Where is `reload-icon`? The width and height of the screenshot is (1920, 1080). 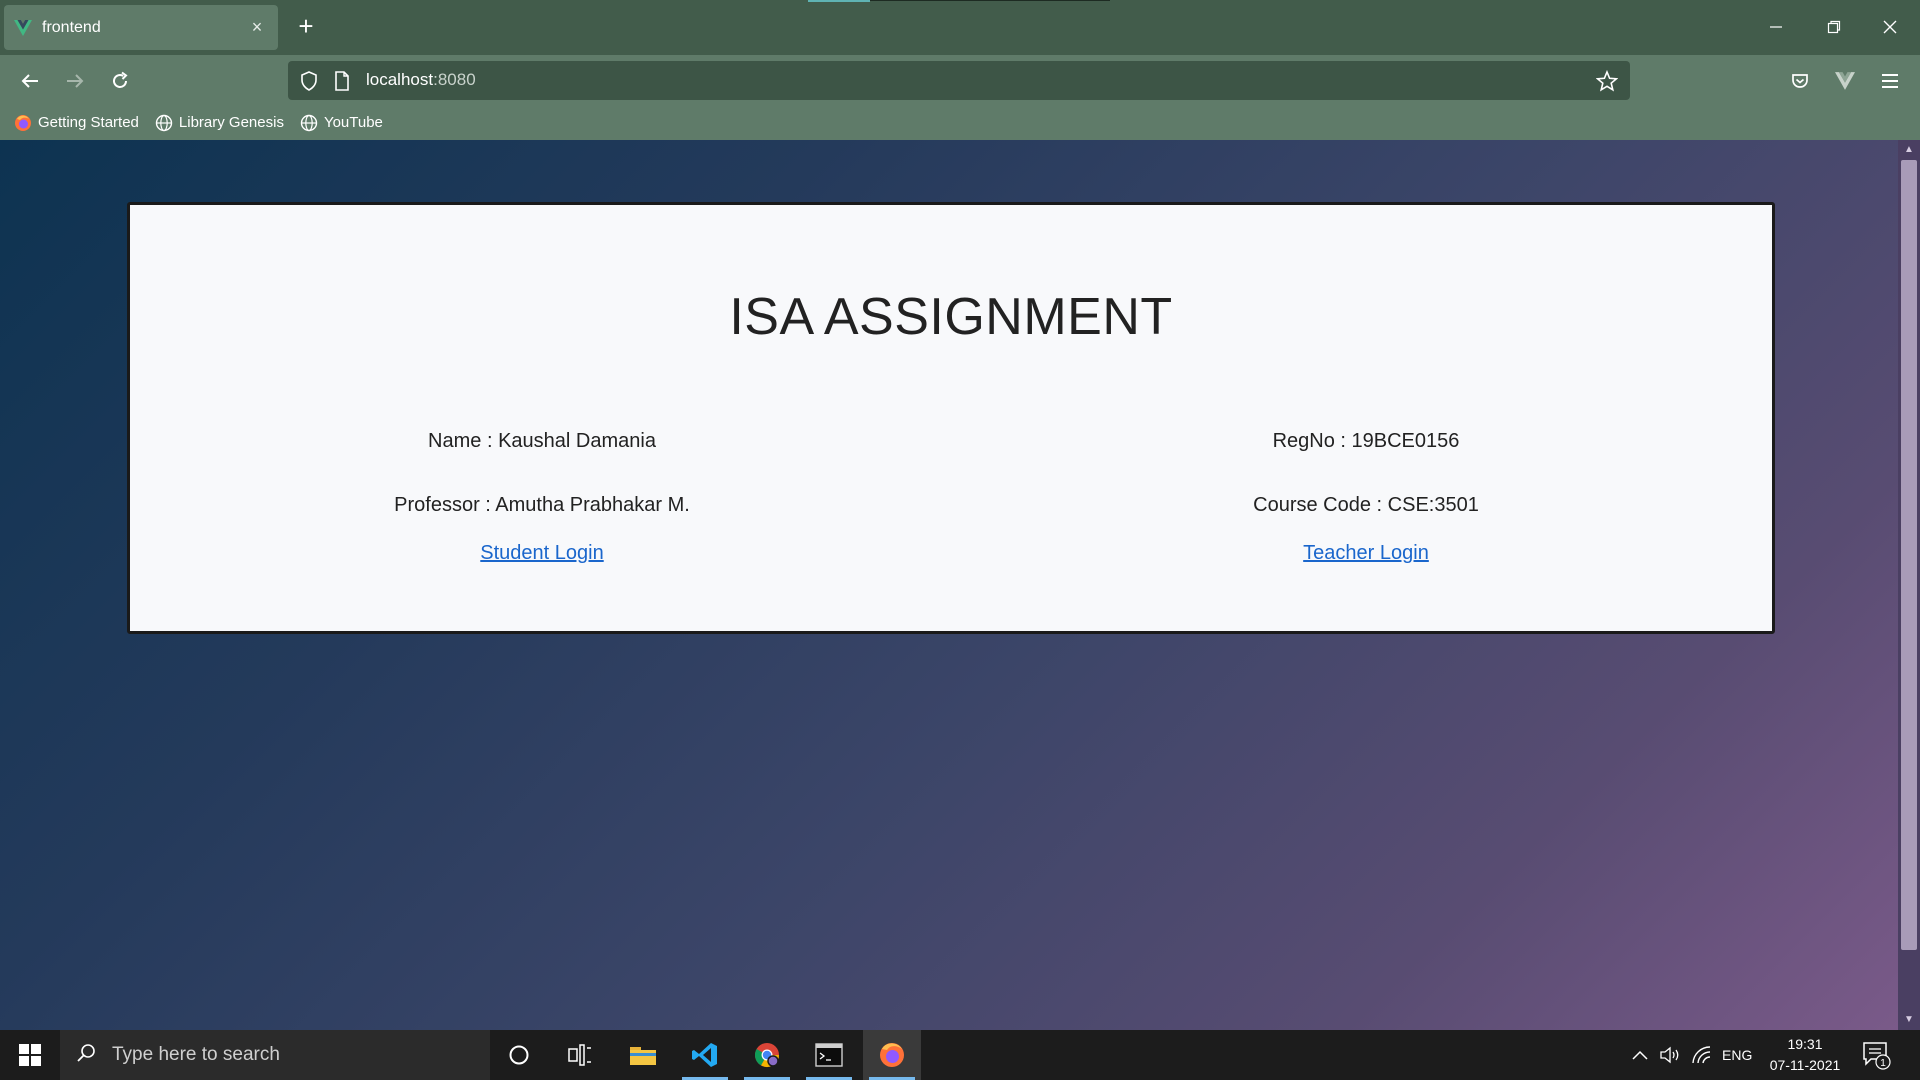
reload-icon is located at coordinates (120, 81).